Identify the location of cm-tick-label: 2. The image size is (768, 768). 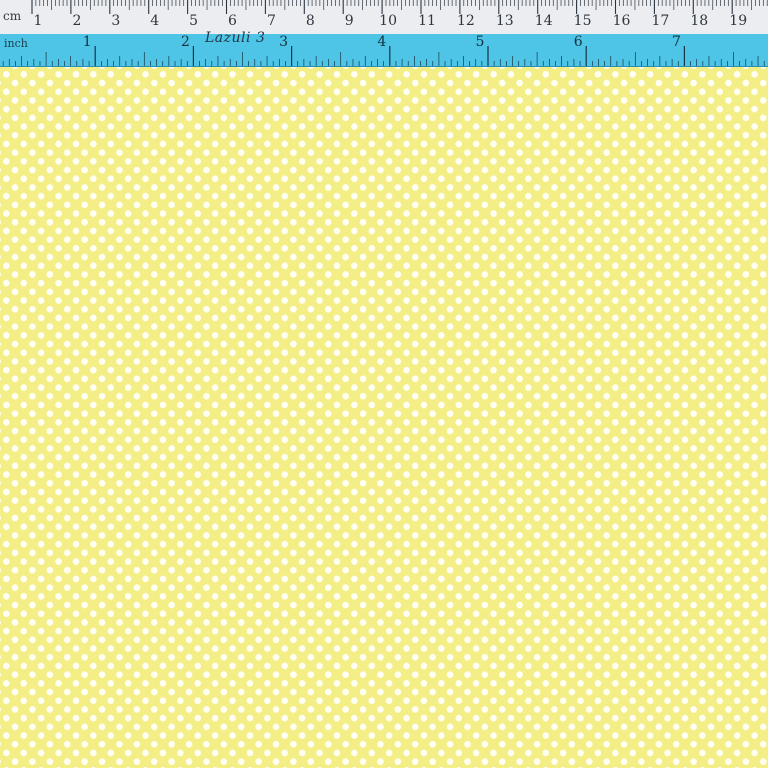
(76, 21).